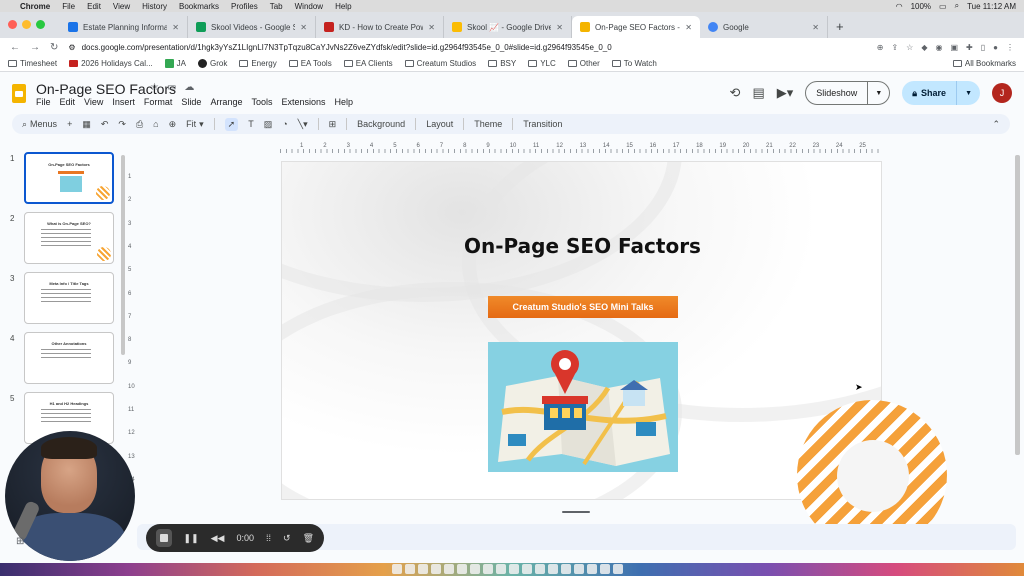 The height and width of the screenshot is (576, 1024). Describe the element at coordinates (199, 6) in the screenshot. I see `mac-menu-bookmarks: Bookmarks` at that location.